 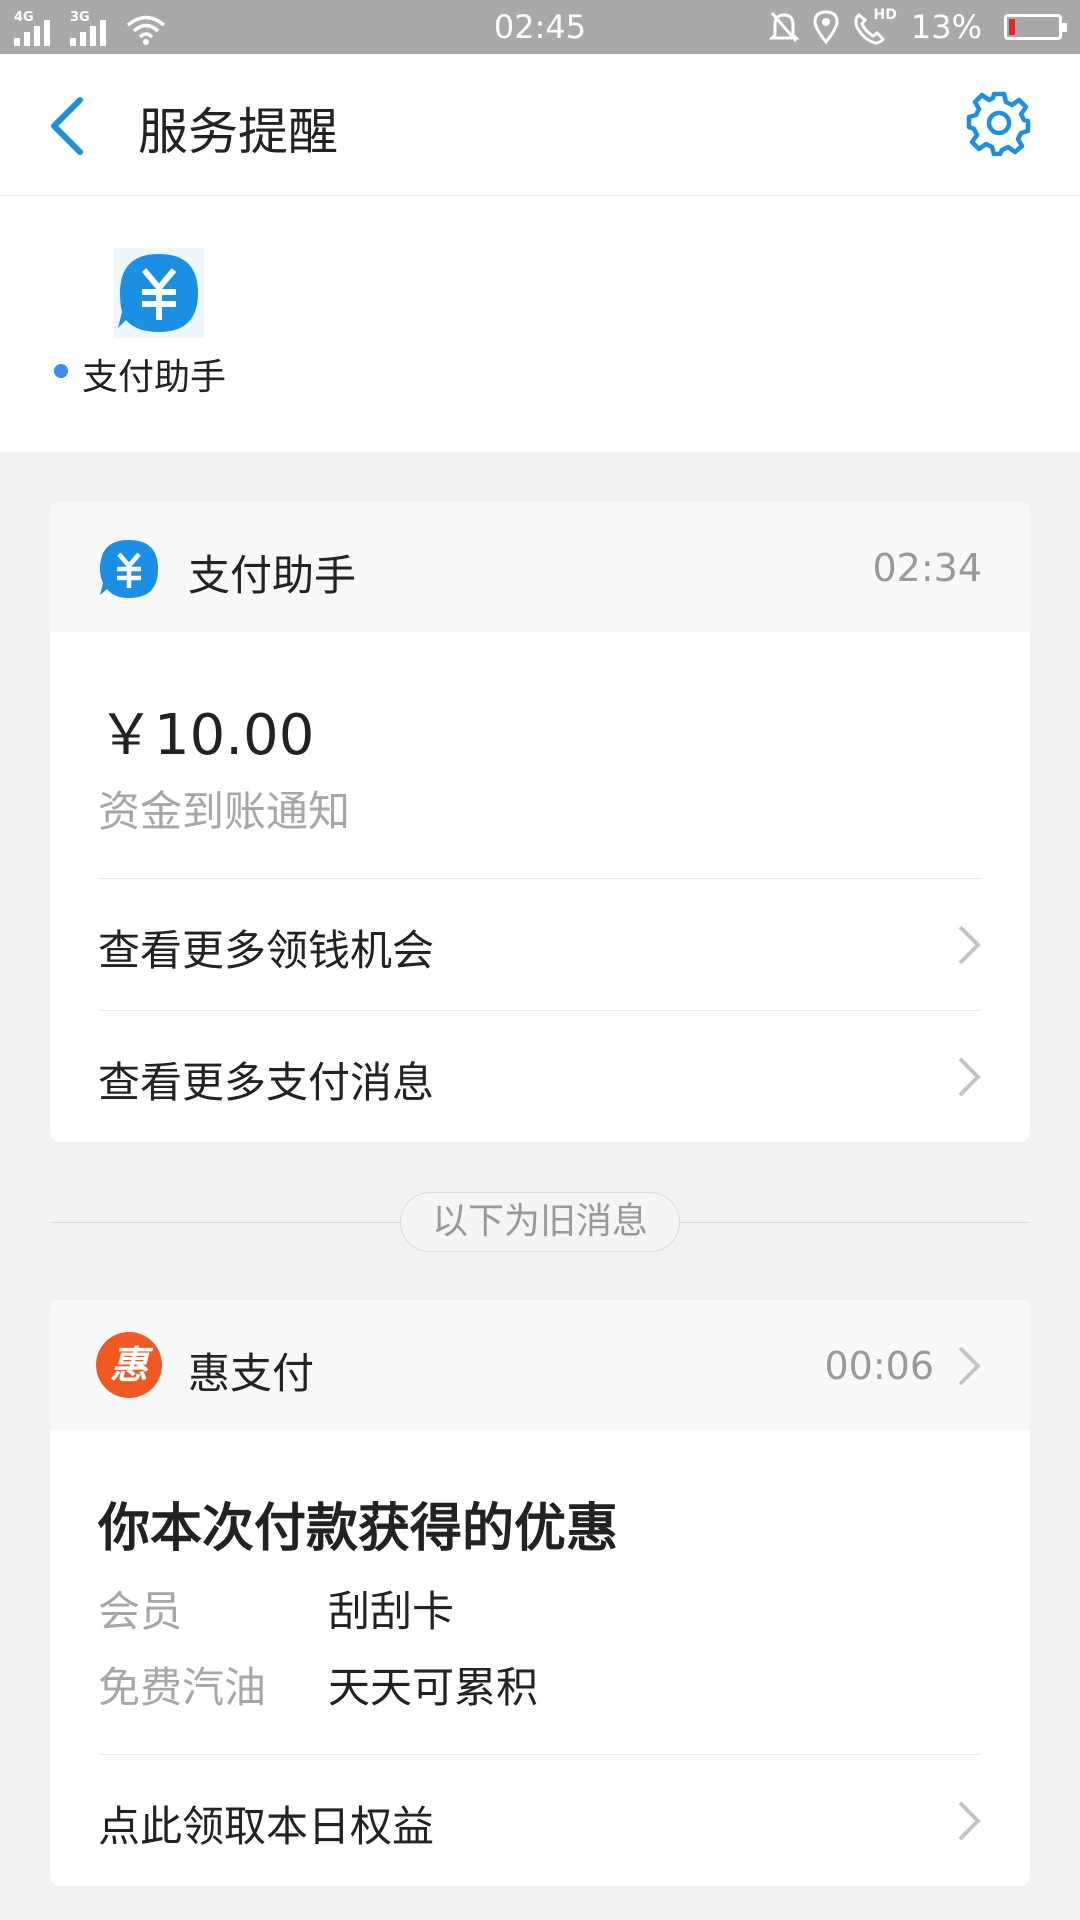 What do you see at coordinates (358, 1529) in the screenshot?
I see `promo-title: 你本次付款获得的优惠` at bounding box center [358, 1529].